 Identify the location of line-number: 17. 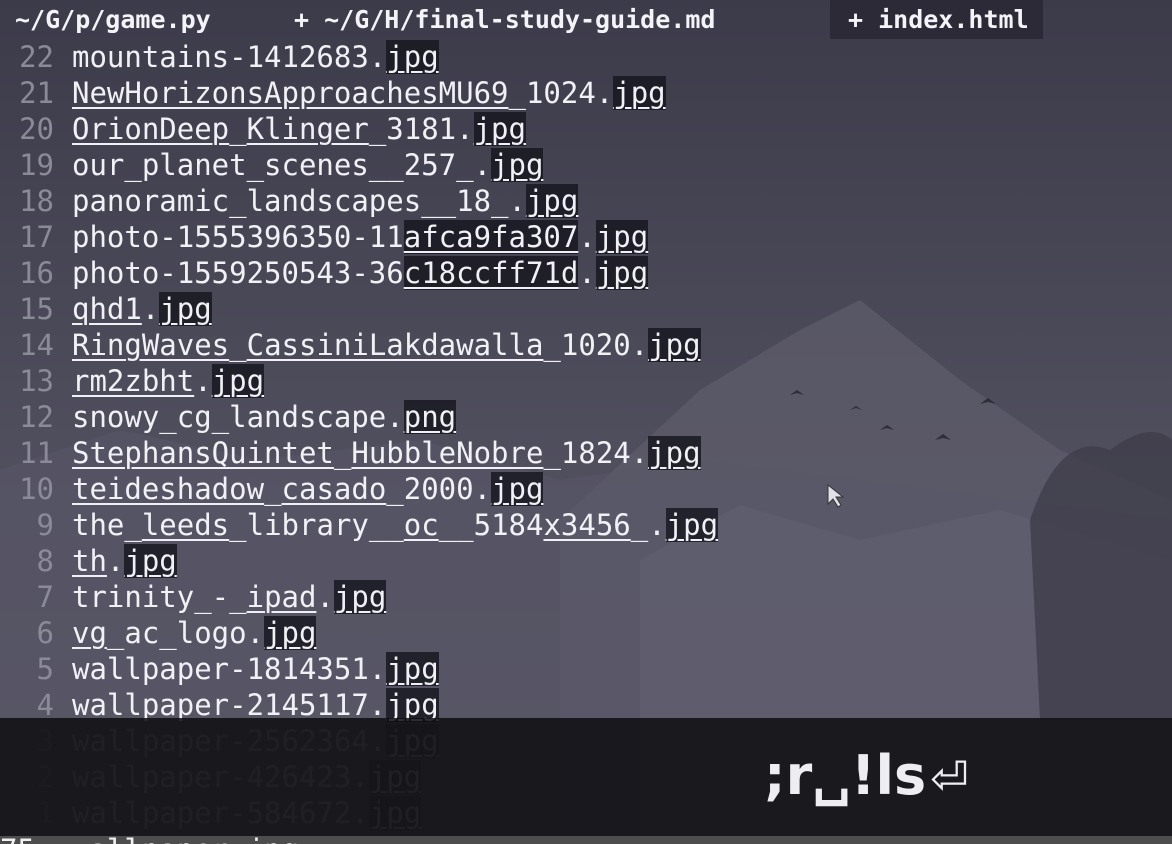
(36, 237).